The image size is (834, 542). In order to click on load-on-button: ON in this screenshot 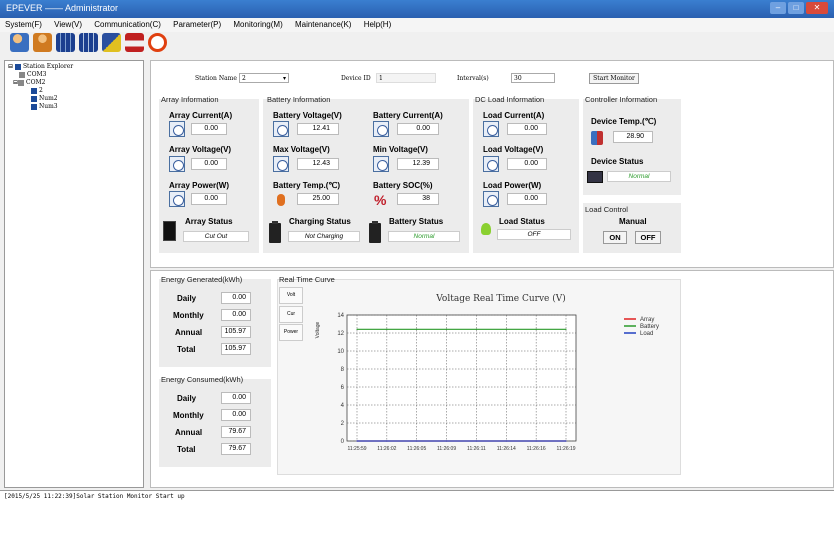, I will do `click(615, 237)`.